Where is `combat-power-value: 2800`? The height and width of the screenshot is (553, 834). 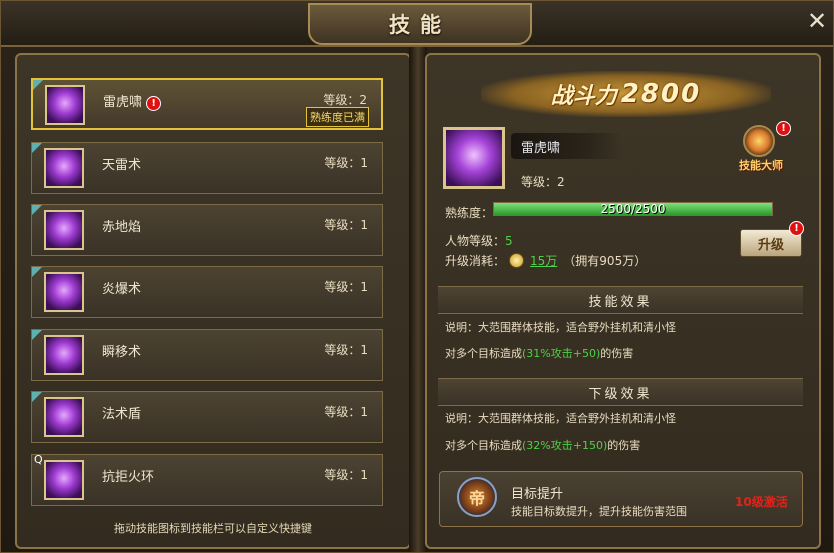 combat-power-value: 2800 is located at coordinates (661, 94).